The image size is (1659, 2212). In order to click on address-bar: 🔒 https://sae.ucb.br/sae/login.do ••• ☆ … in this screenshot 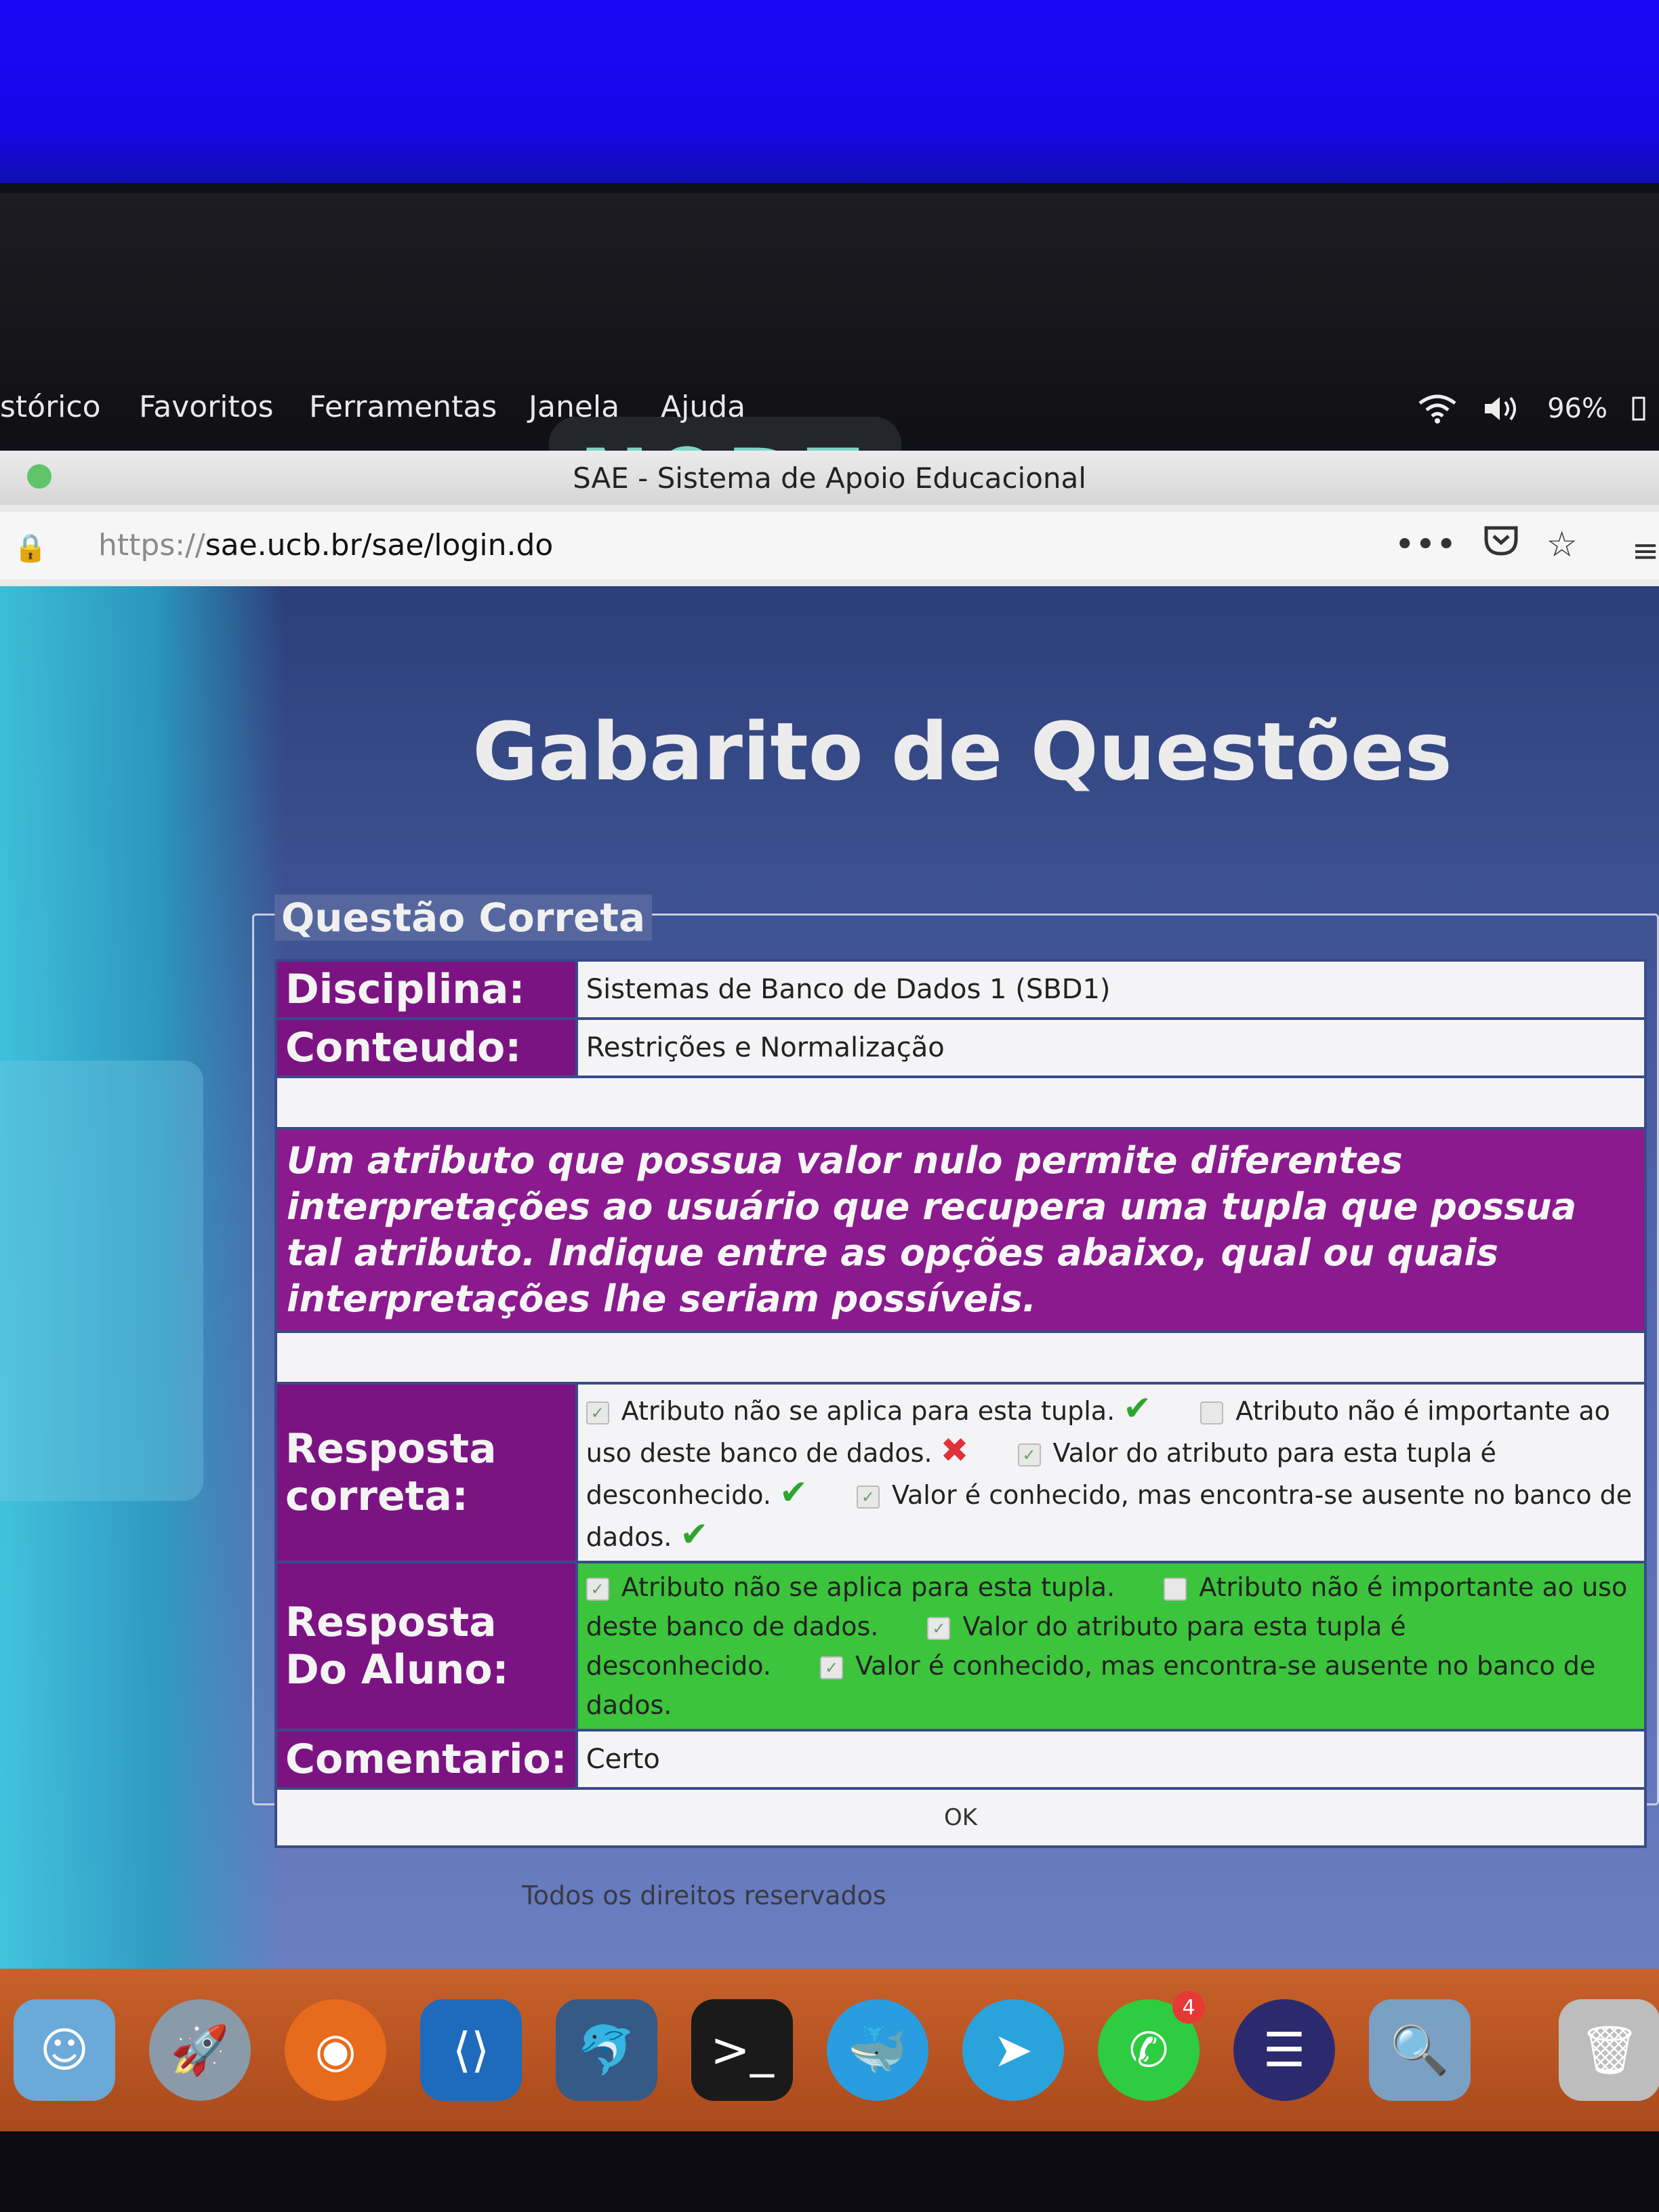, I will do `click(829, 545)`.